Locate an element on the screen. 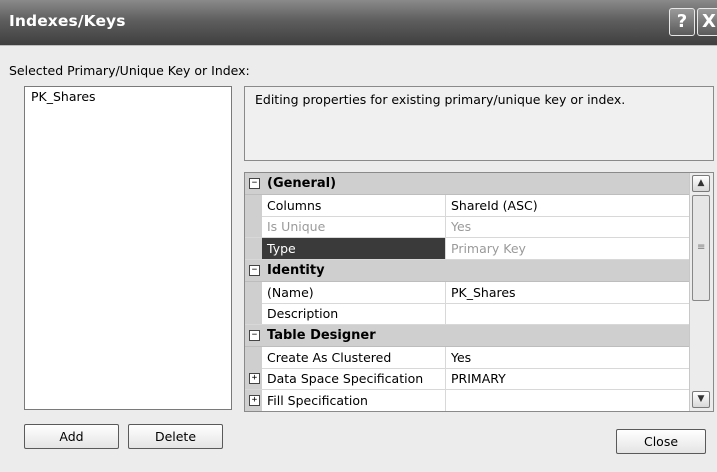 This screenshot has width=717, height=472. close-button: Close is located at coordinates (661, 441).